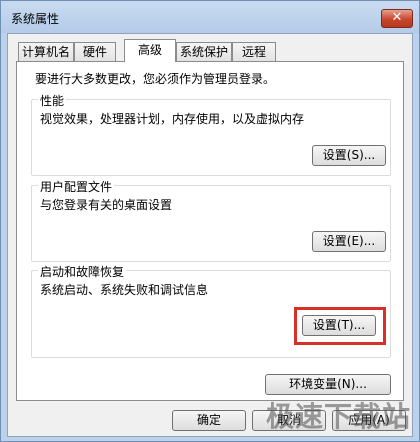 The image size is (420, 442). Describe the element at coordinates (209, 420) in the screenshot. I see `ok-button: 确定` at that location.